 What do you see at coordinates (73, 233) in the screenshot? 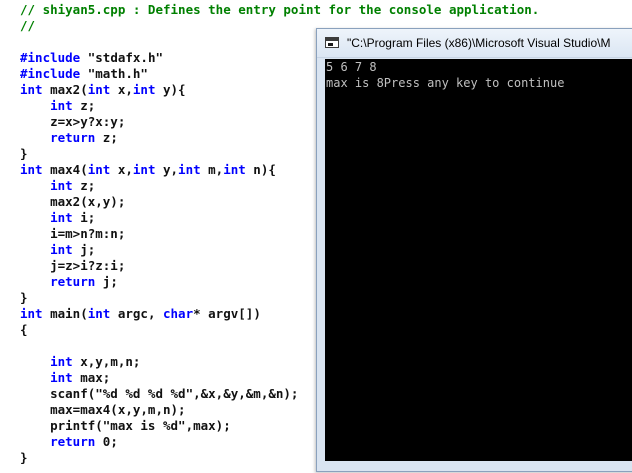
I see `code-token: i=m>n?m:n;` at bounding box center [73, 233].